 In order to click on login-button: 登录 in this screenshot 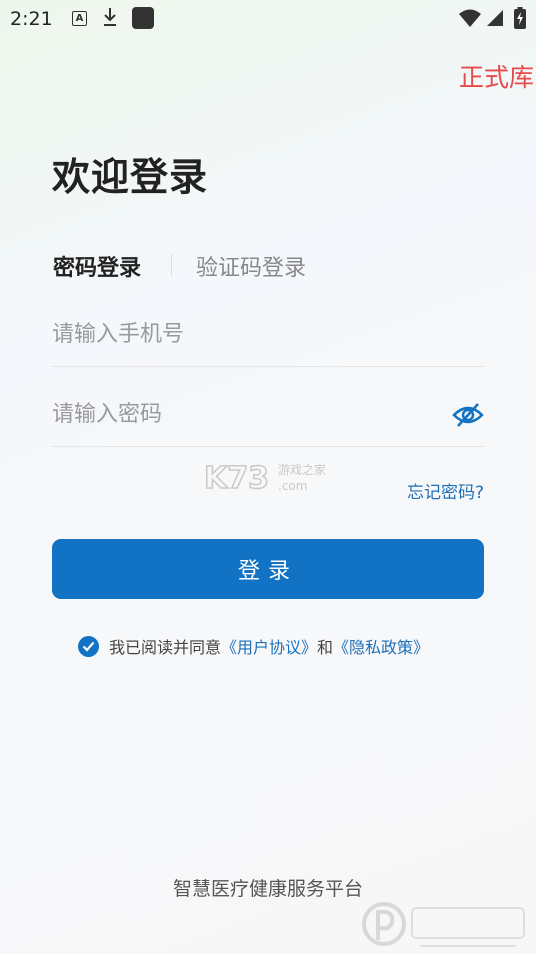, I will do `click(268, 569)`.